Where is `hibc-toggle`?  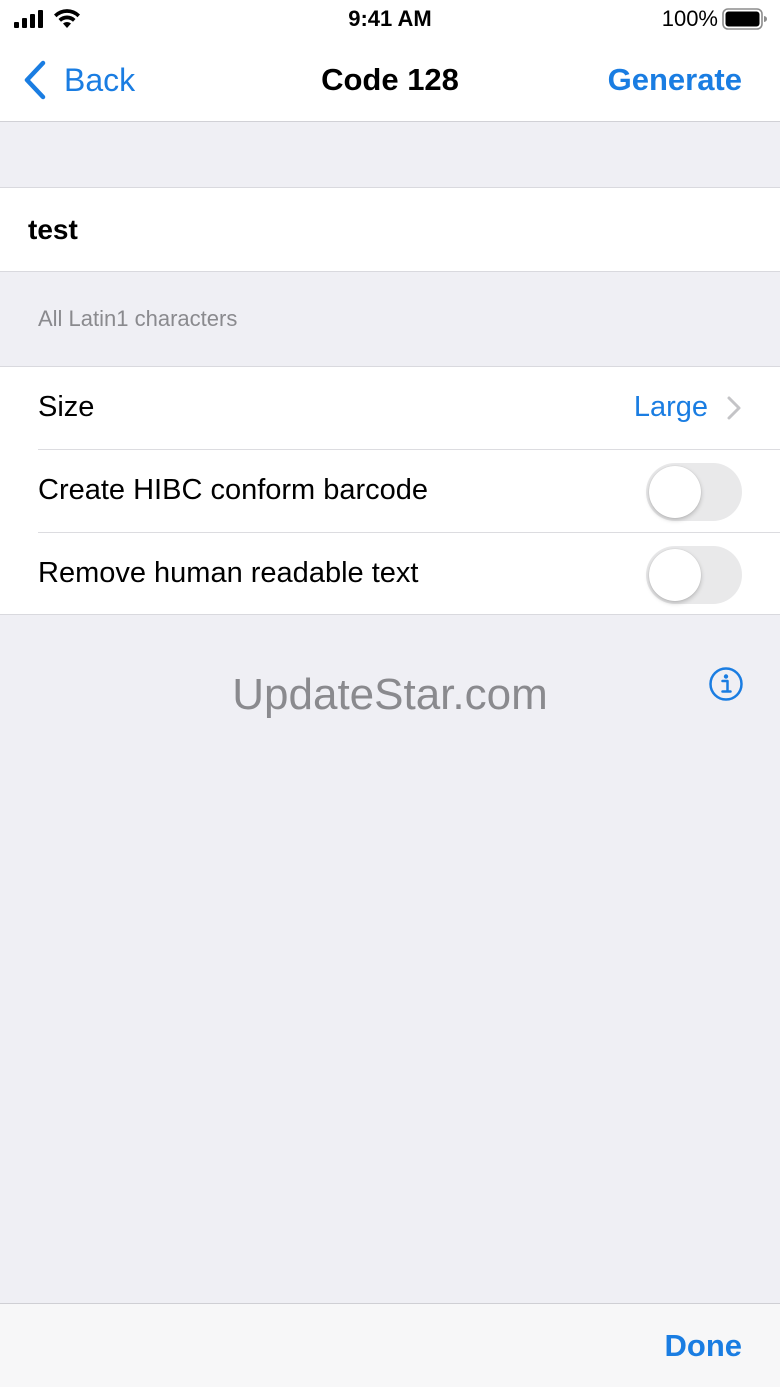 hibc-toggle is located at coordinates (694, 492).